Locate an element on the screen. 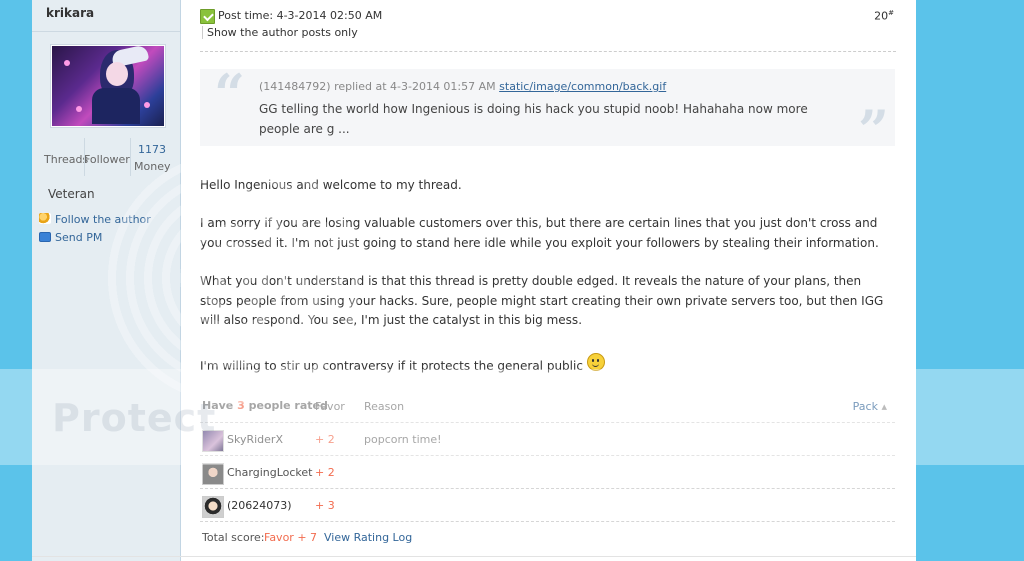 Image resolution: width=1024 pixels, height=561 pixels. avatar-image is located at coordinates (108, 86).